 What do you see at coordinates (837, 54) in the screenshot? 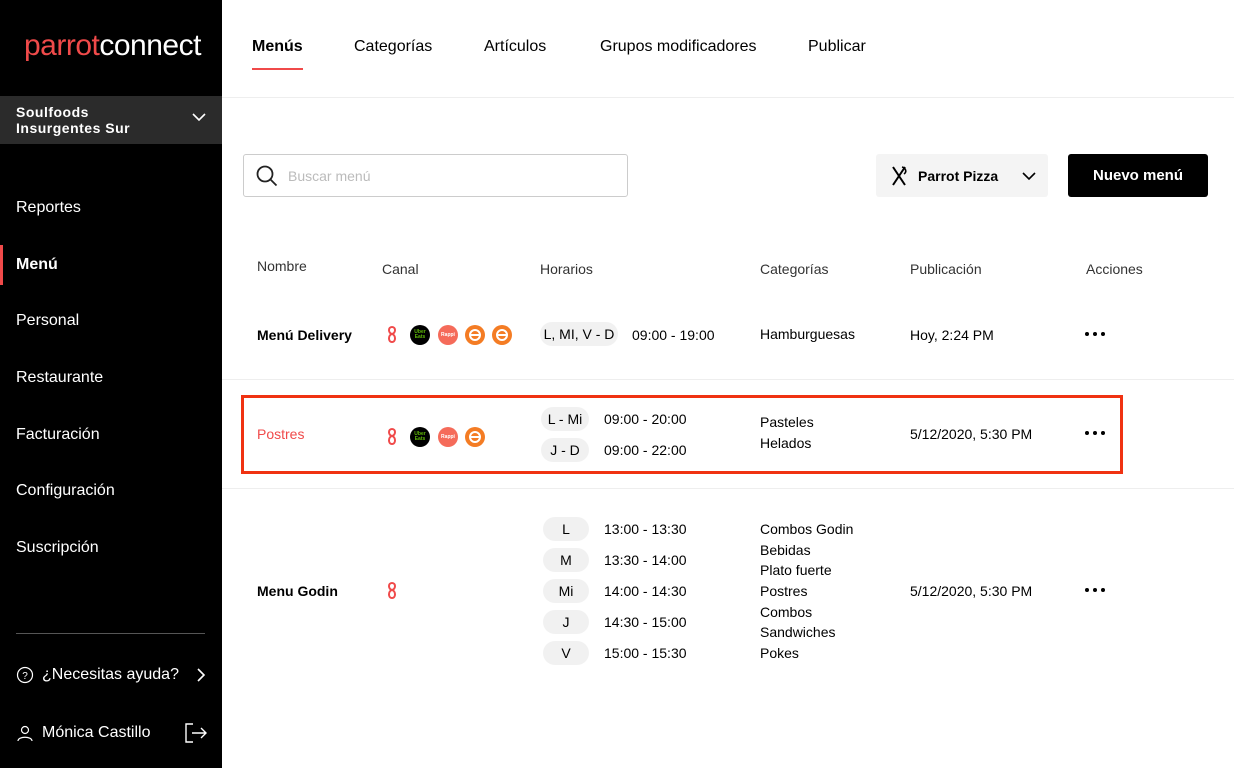
I see `tab-publicar: Publicar` at bounding box center [837, 54].